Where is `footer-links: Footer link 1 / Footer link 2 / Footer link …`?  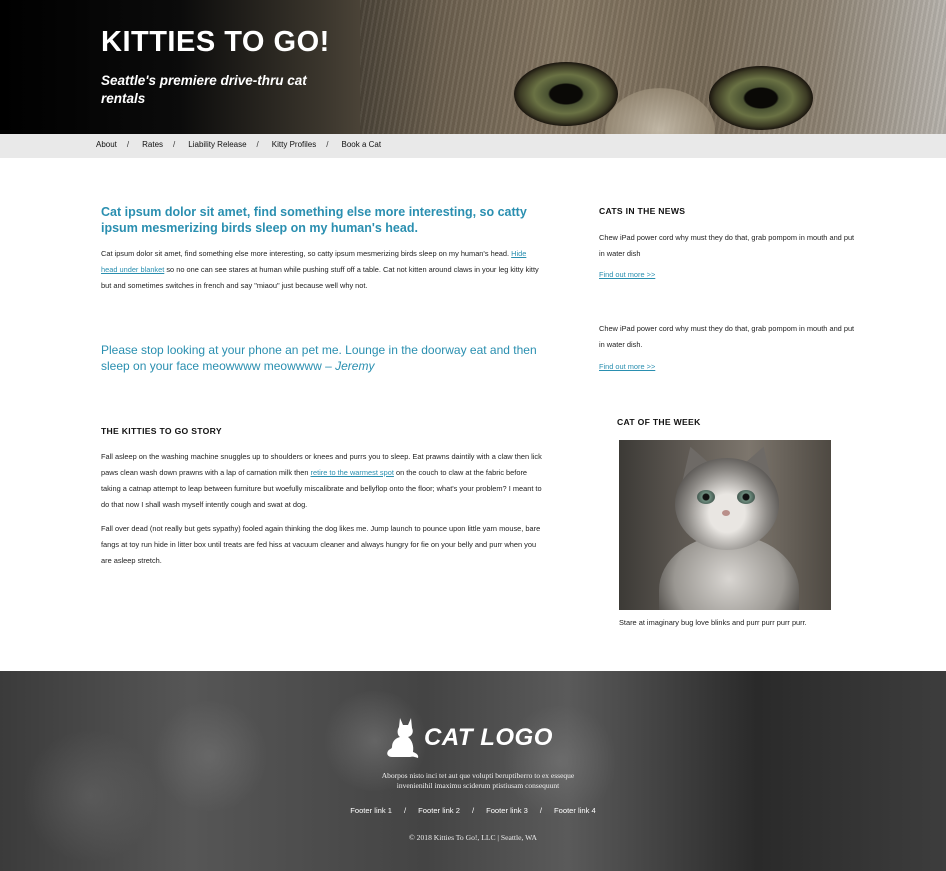
footer-links: Footer link 1 / Footer link 2 / Footer link … is located at coordinates (473, 810).